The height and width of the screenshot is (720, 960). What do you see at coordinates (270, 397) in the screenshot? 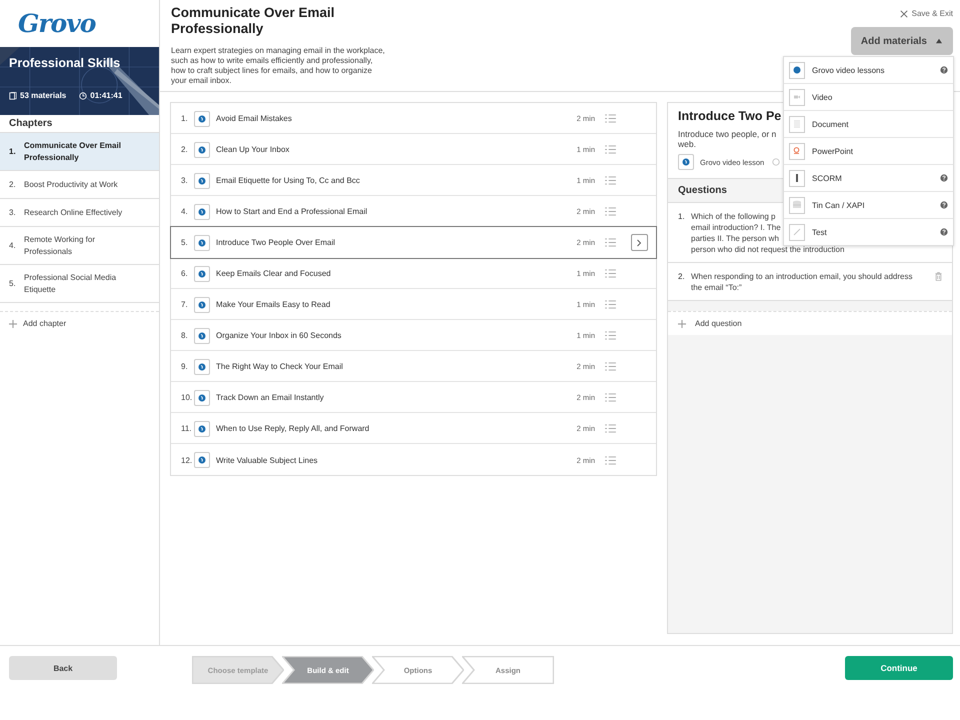
I see `lesson-title: Track Down an Email Instantly` at bounding box center [270, 397].